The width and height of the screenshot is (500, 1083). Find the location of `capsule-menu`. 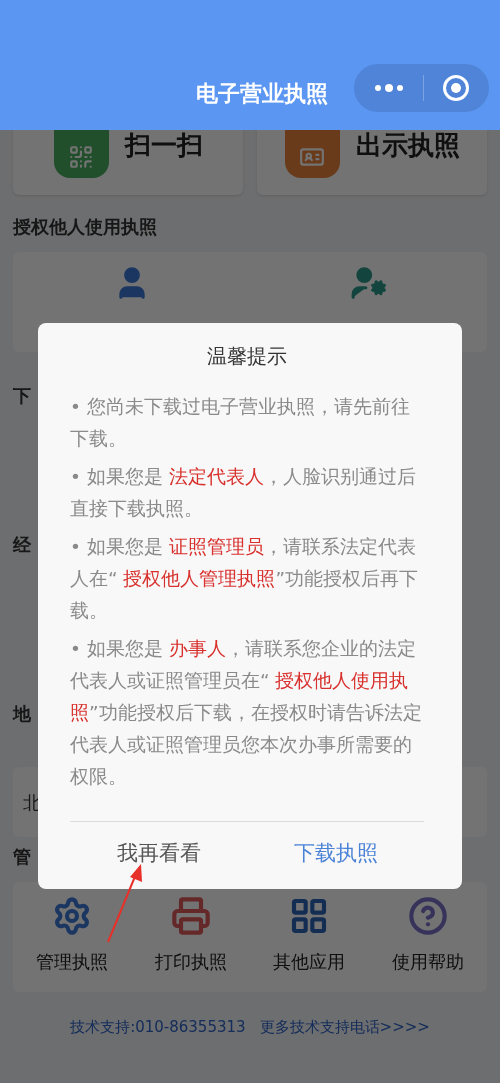

capsule-menu is located at coordinates (421, 88).